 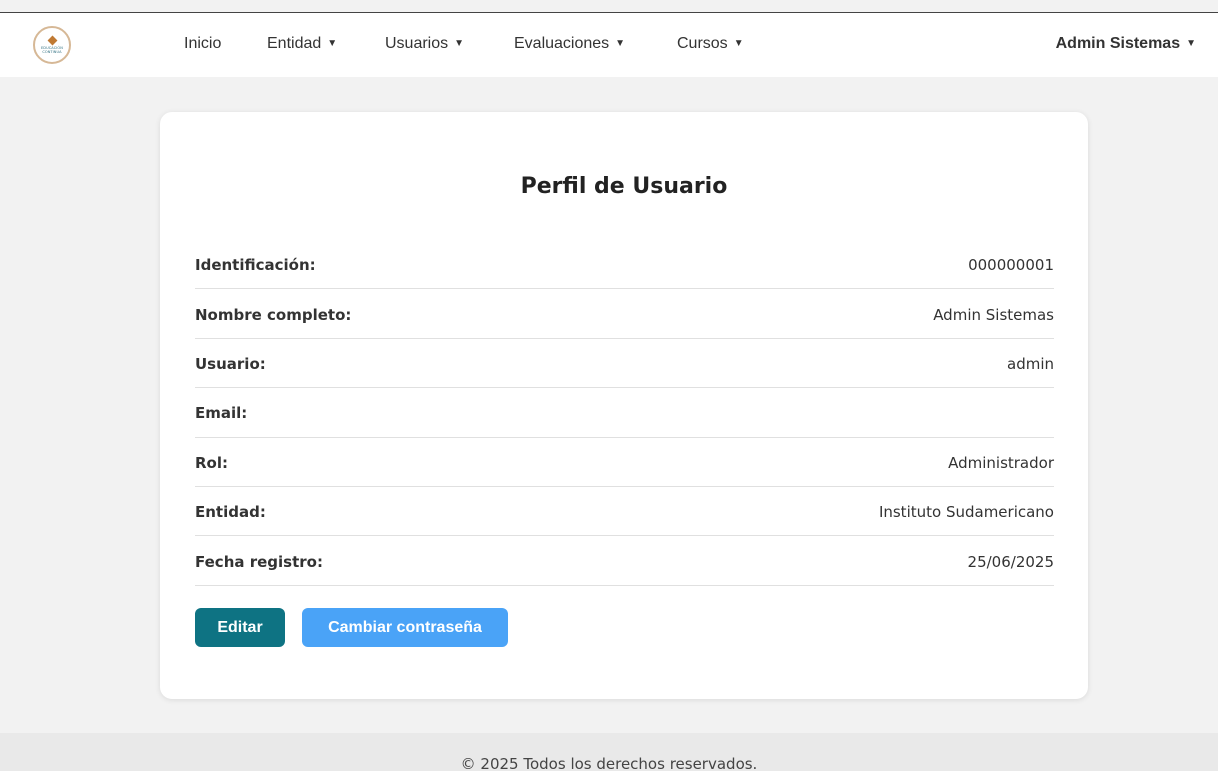 What do you see at coordinates (624, 512) in the screenshot?
I see `field-row-entidad: Entidad: Instituto Sudamericano` at bounding box center [624, 512].